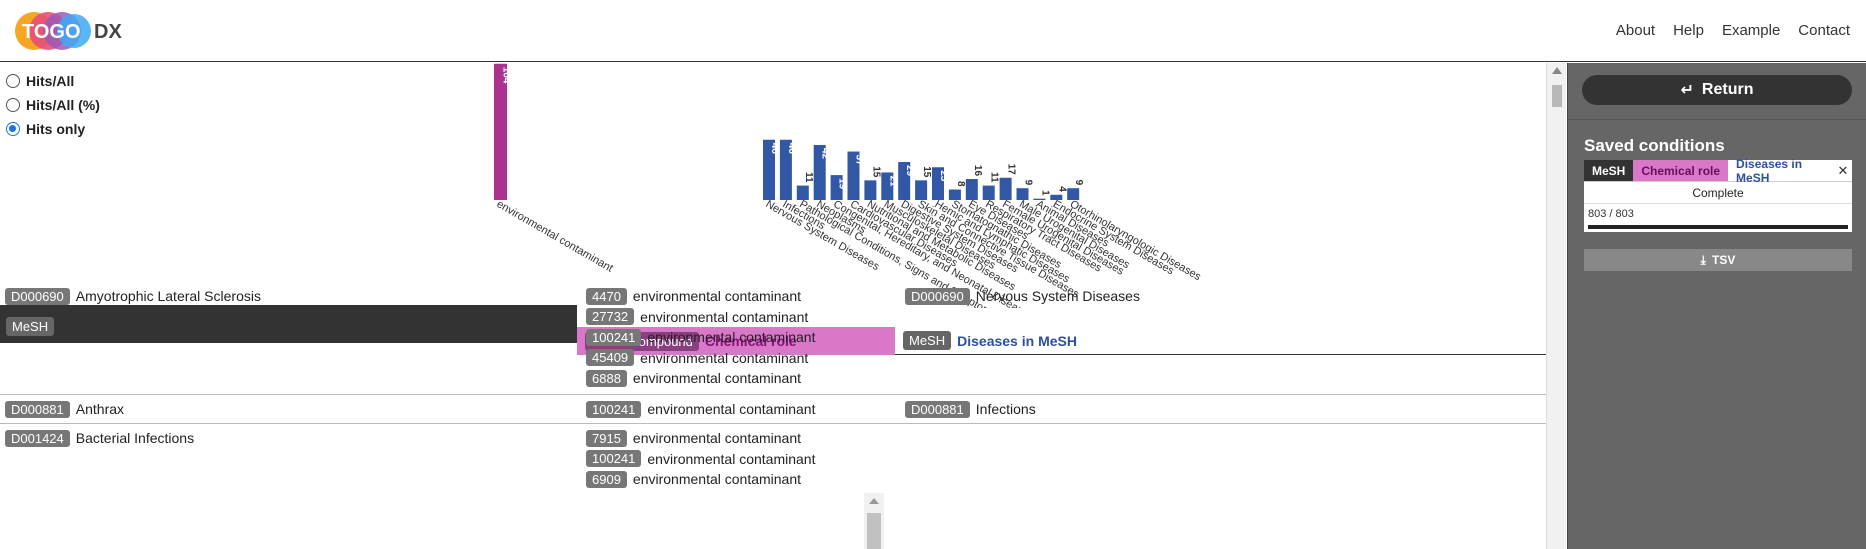  I want to click on app-header: TOGO DX About Help Example Contact, so click(933, 31).